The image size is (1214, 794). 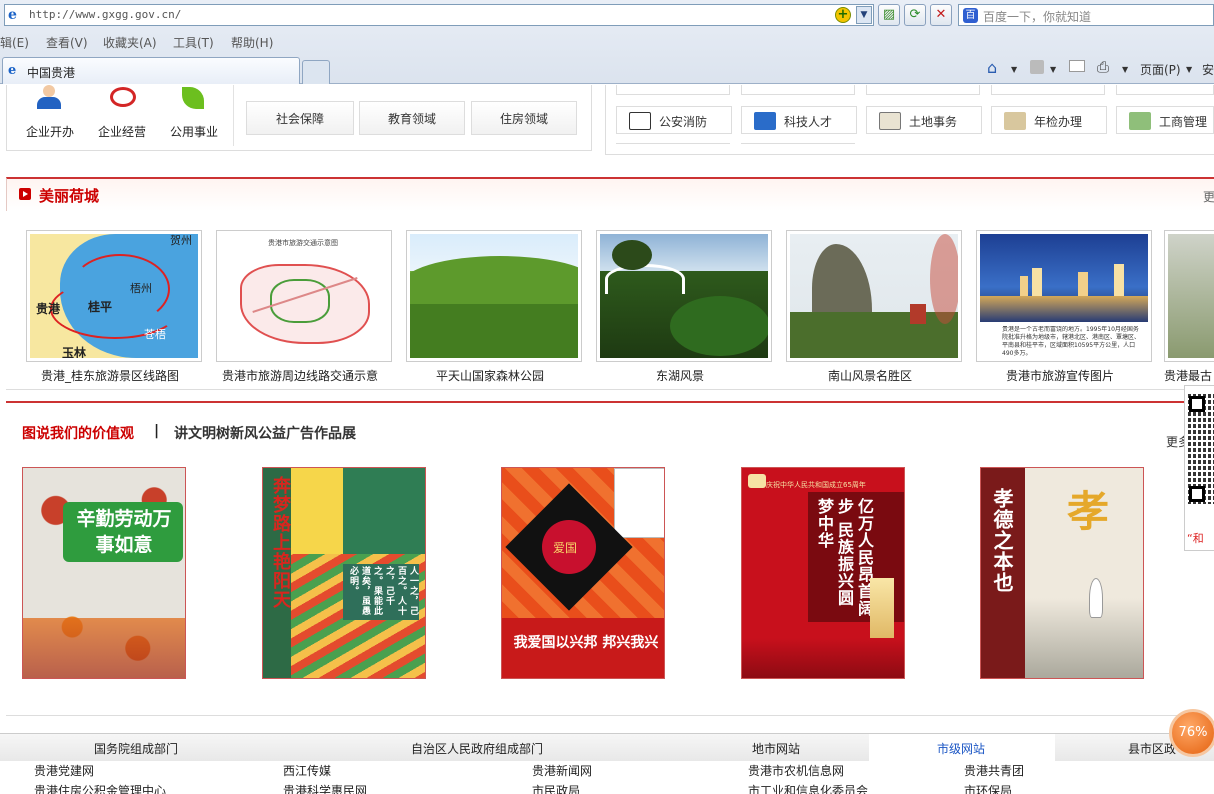 What do you see at coordinates (1140, 121) in the screenshot?
I see `money-icon` at bounding box center [1140, 121].